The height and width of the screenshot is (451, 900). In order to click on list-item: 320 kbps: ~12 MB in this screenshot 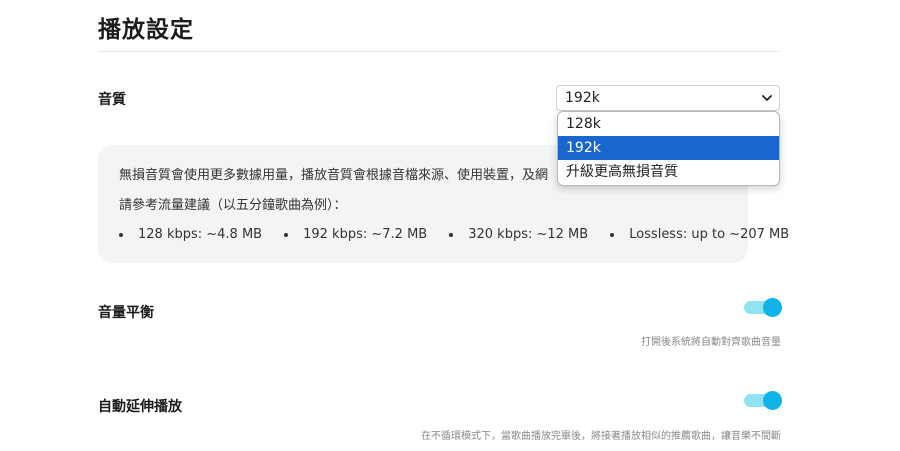, I will do `click(518, 234)`.